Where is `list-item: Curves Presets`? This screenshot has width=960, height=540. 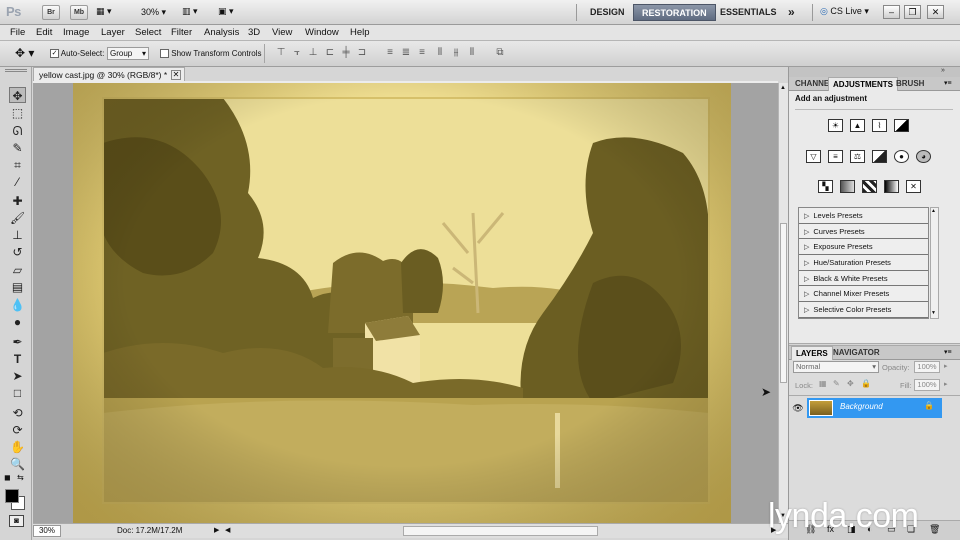
list-item: Curves Presets is located at coordinates (863, 231).